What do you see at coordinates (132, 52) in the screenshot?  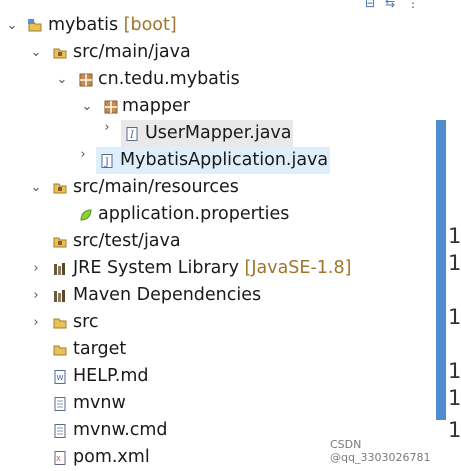 I see `tree-item-label: src/main/java` at bounding box center [132, 52].